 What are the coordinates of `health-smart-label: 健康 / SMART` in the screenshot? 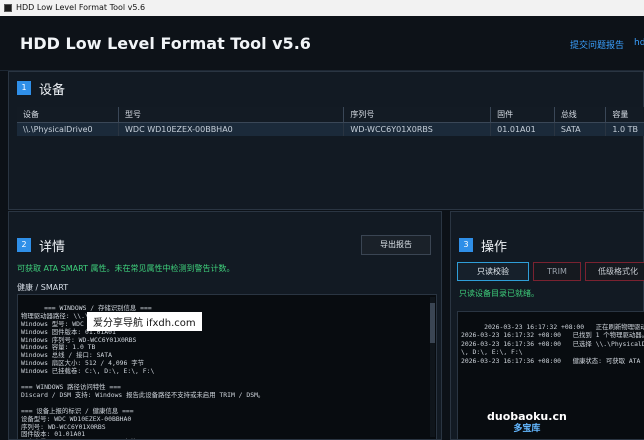 It's located at (43, 287).